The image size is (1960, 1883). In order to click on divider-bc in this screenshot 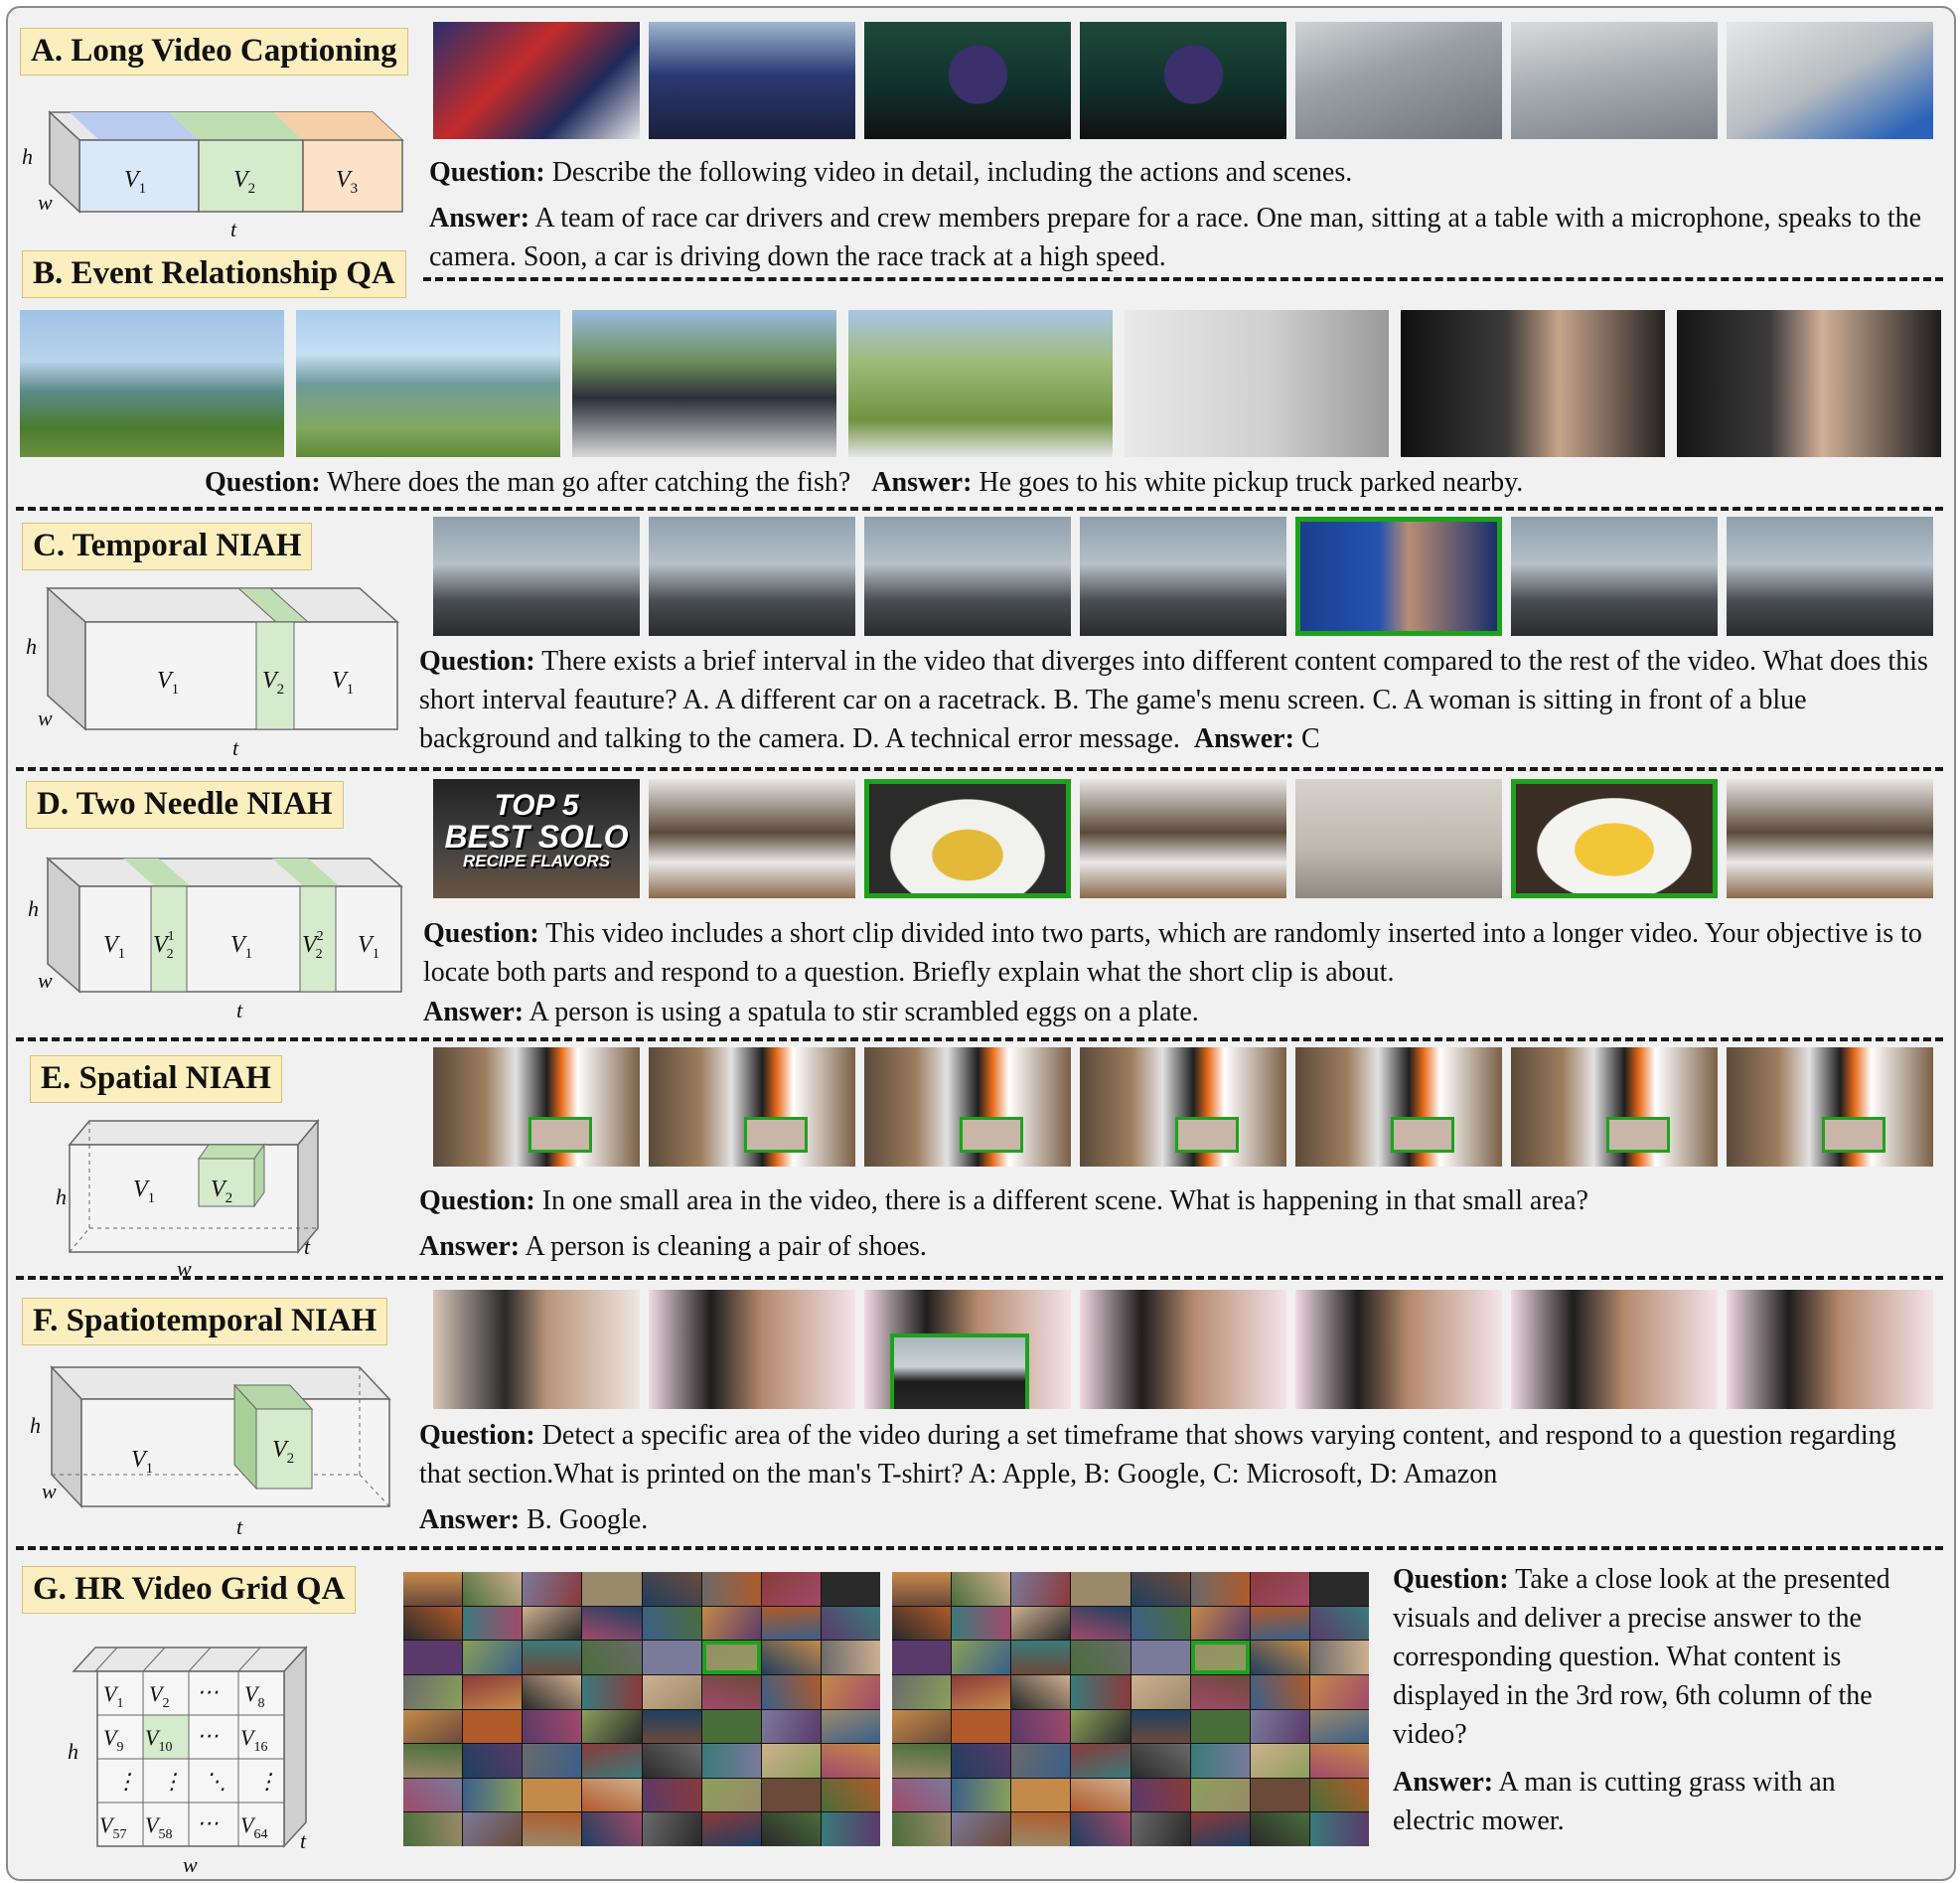, I will do `click(979, 509)`.